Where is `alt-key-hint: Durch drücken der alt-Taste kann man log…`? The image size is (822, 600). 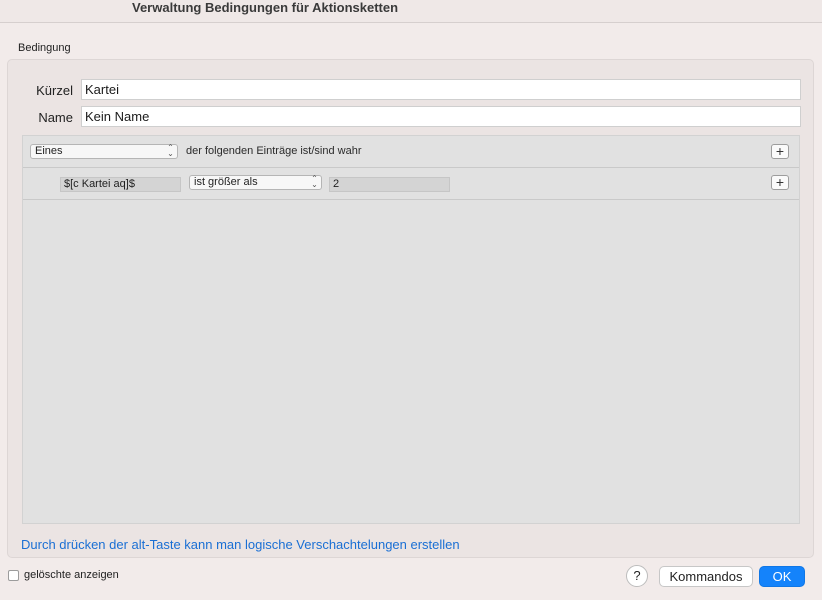
alt-key-hint: Durch drücken der alt-Taste kann man log… is located at coordinates (240, 544).